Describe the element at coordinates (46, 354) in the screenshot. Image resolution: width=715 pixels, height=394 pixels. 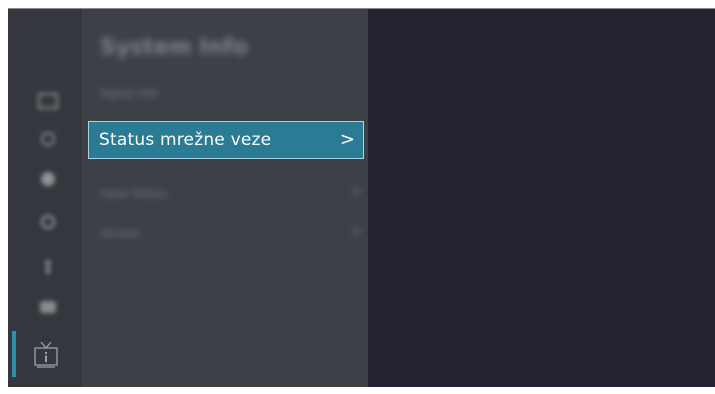
I see `support-icon` at that location.